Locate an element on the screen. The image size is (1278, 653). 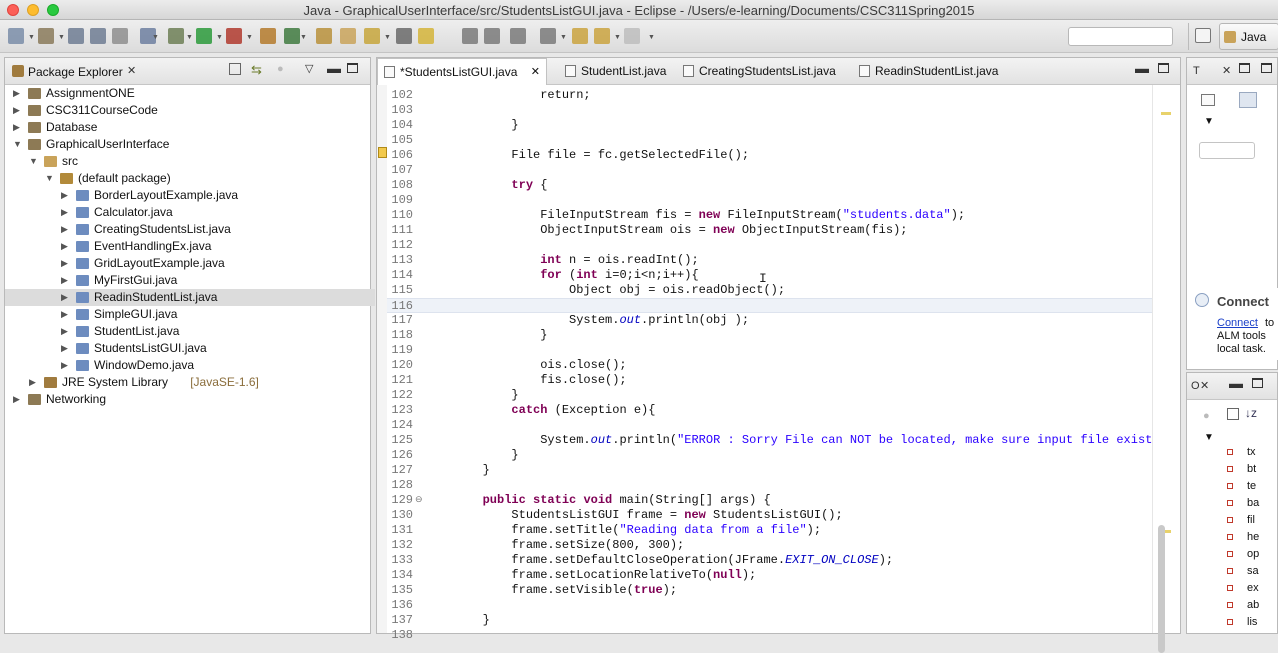
tree-item: ▶ GridLayoutExample.java is located at coordinates (190, 263).